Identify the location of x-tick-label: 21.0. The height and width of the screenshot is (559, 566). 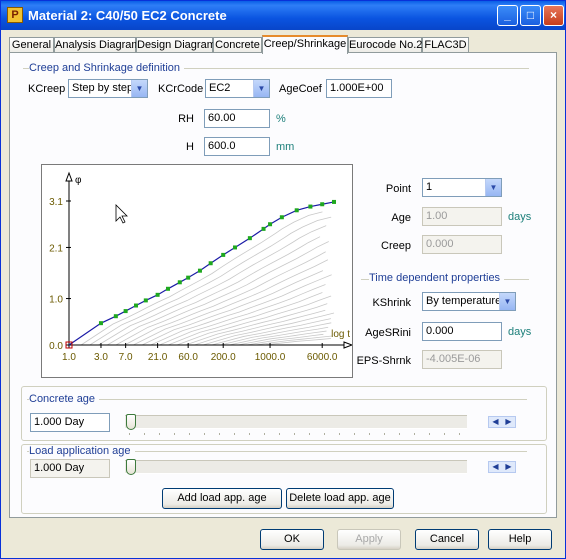
(158, 357).